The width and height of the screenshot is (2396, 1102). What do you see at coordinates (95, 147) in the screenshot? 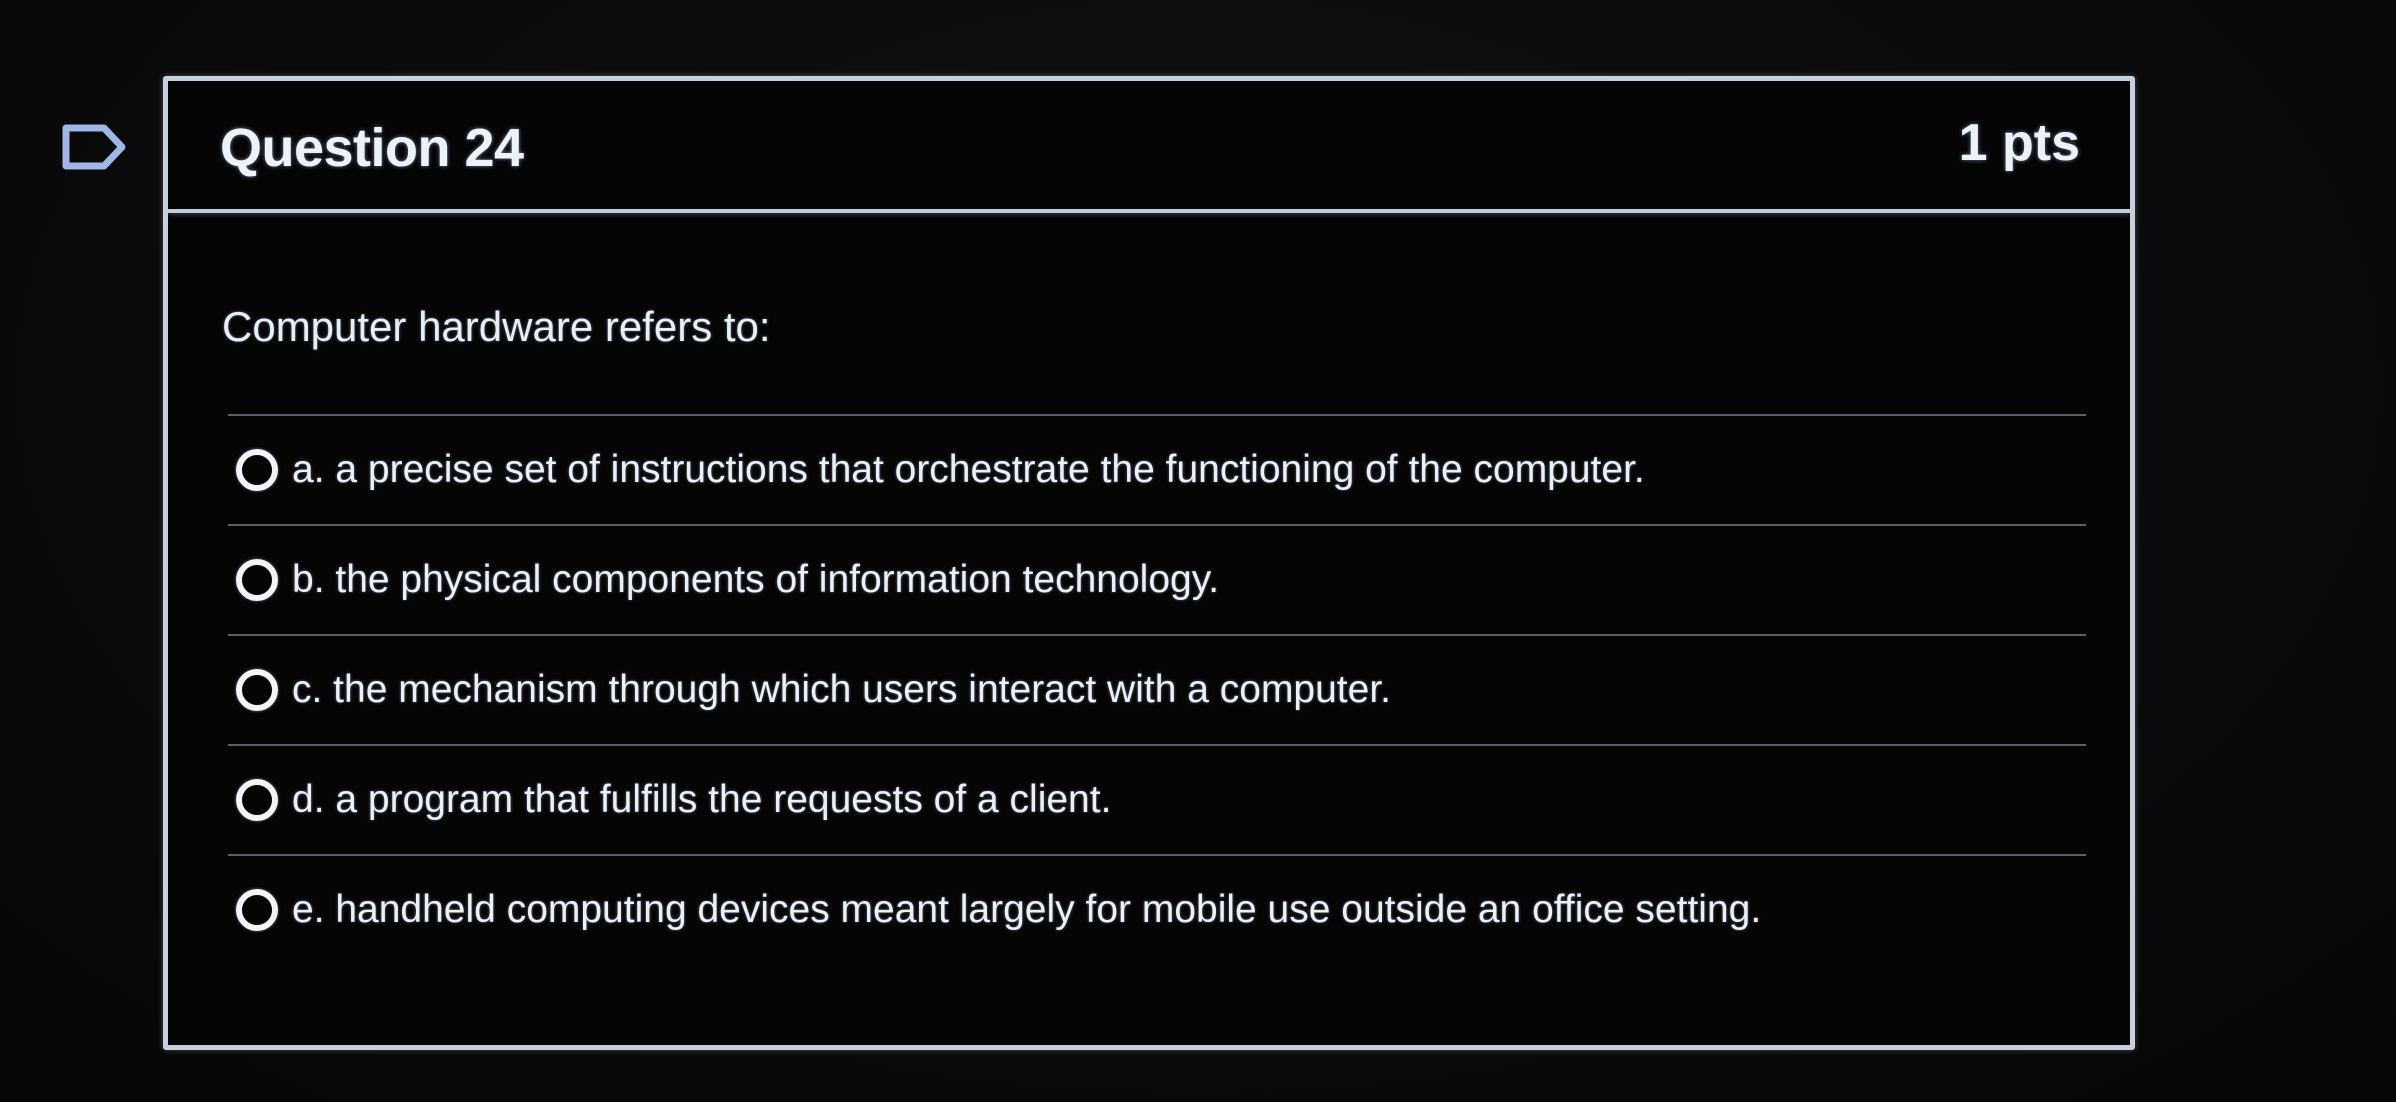
I see `flag-question-icon` at bounding box center [95, 147].